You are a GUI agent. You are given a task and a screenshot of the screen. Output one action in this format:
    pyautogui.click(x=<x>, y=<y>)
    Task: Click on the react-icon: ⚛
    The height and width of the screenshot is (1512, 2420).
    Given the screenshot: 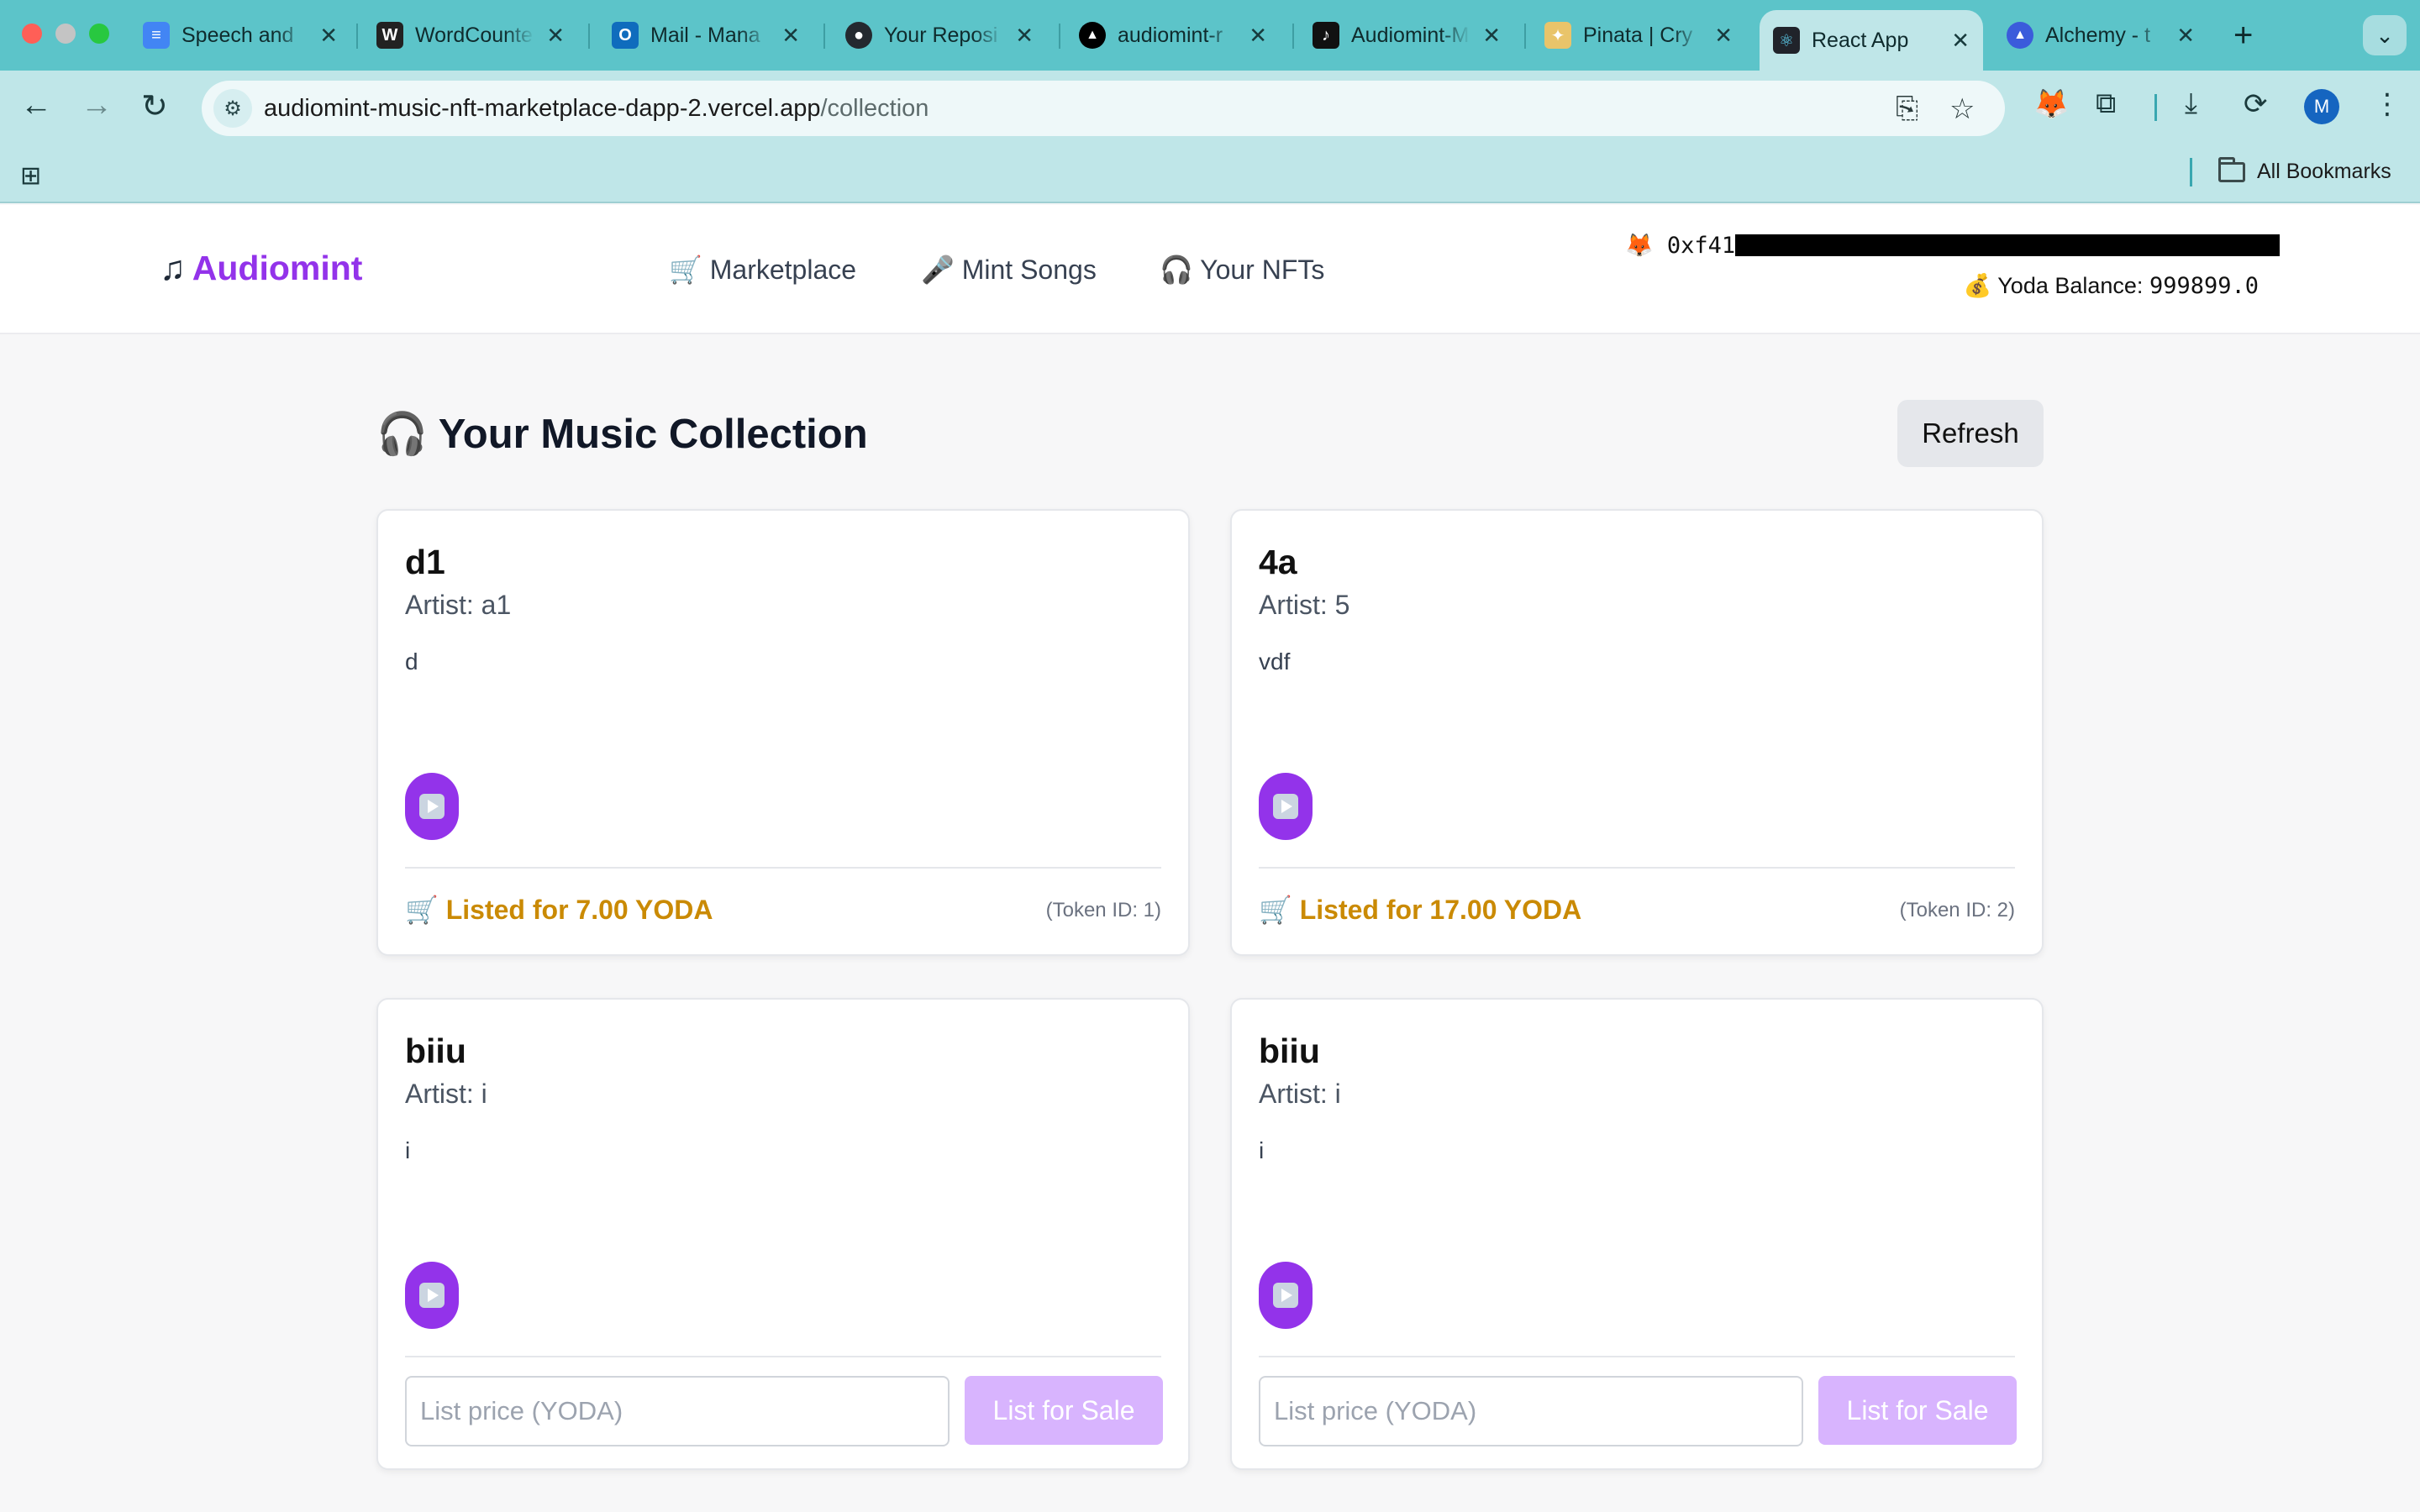 What is the action you would take?
    pyautogui.click(x=1787, y=40)
    